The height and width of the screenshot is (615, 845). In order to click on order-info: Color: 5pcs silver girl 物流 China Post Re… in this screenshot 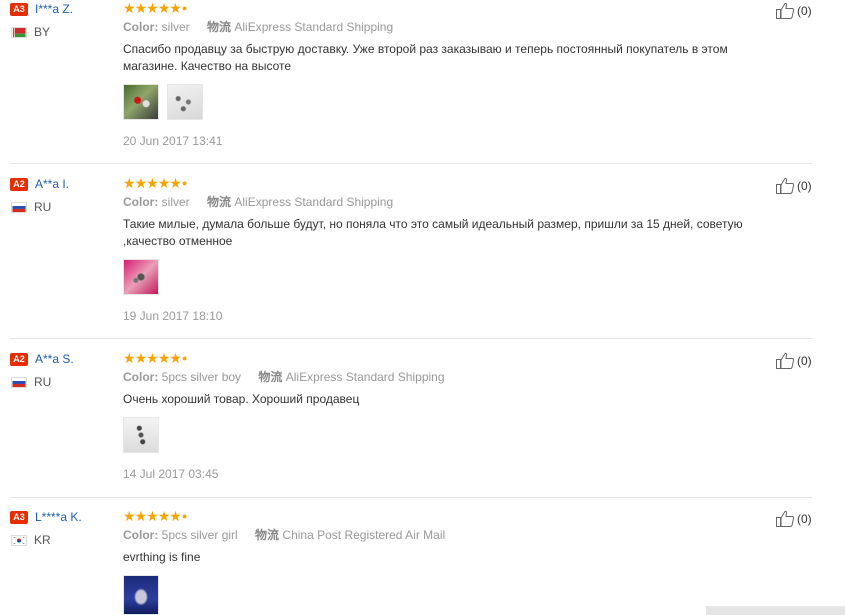, I will do `click(284, 535)`.